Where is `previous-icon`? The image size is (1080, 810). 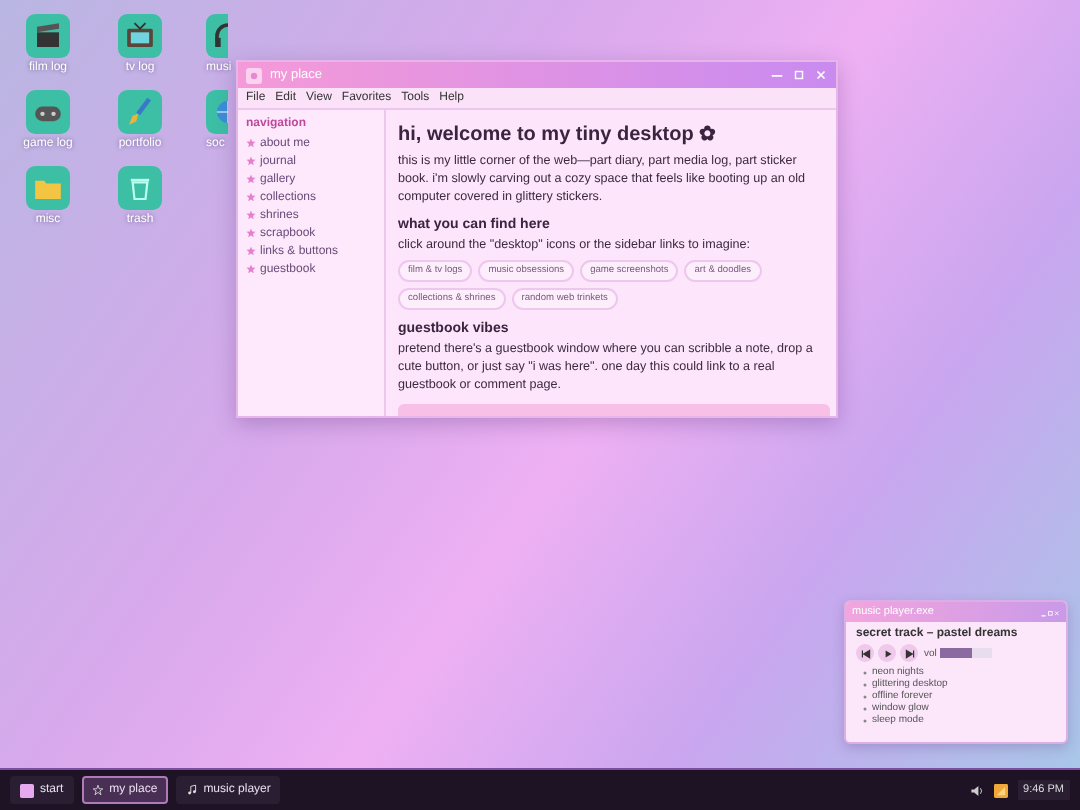
previous-icon is located at coordinates (865, 653).